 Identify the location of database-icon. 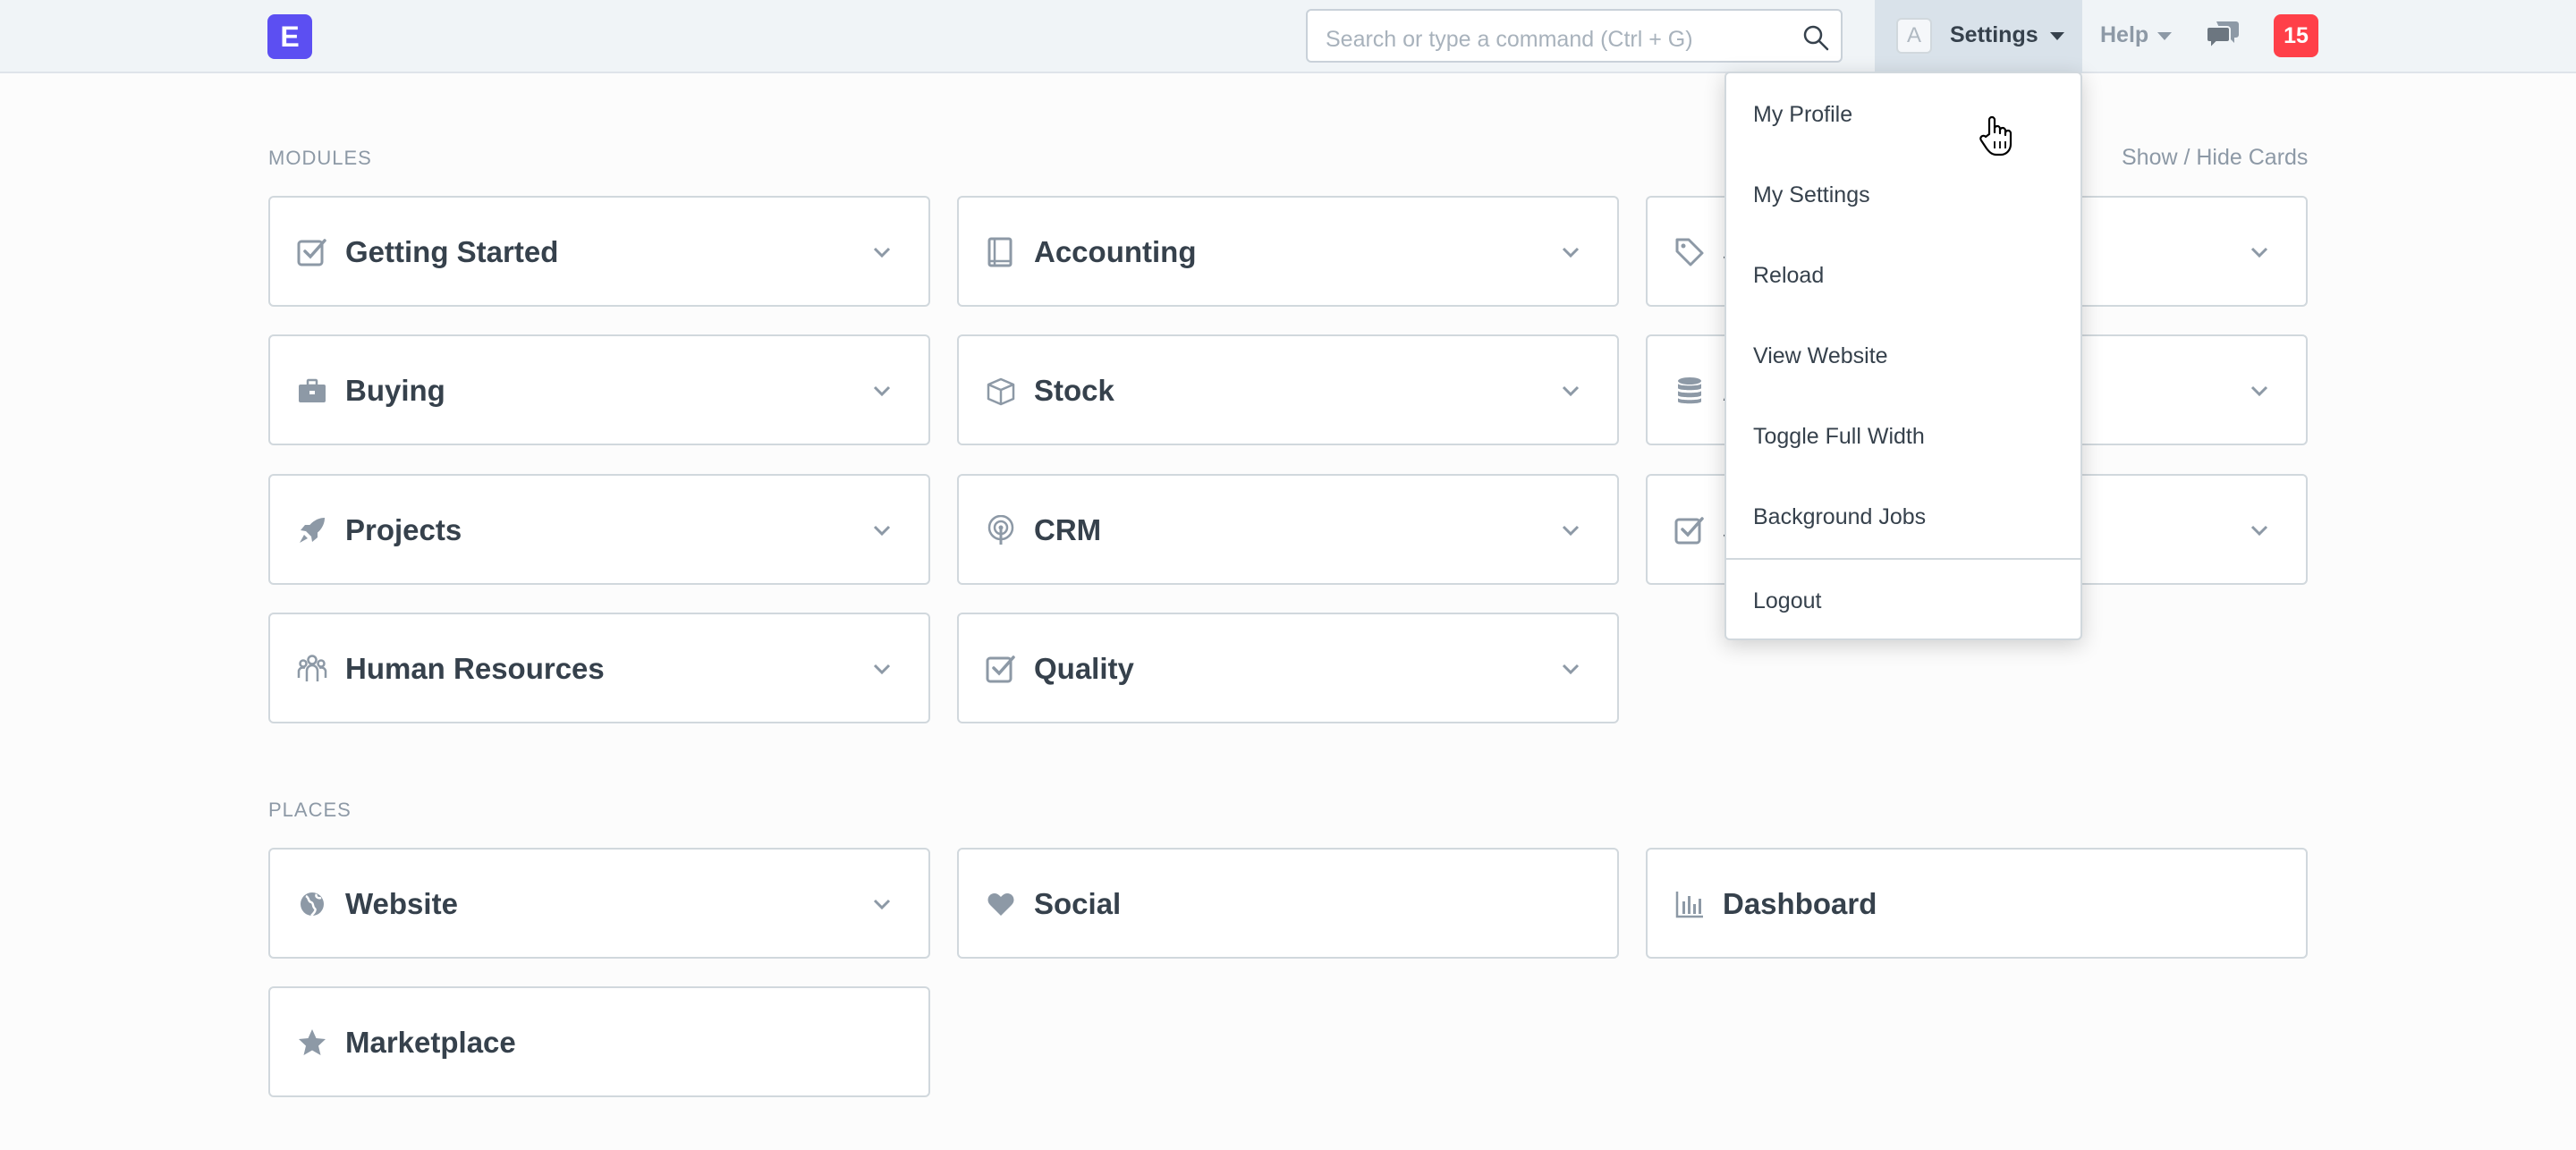
(1689, 390).